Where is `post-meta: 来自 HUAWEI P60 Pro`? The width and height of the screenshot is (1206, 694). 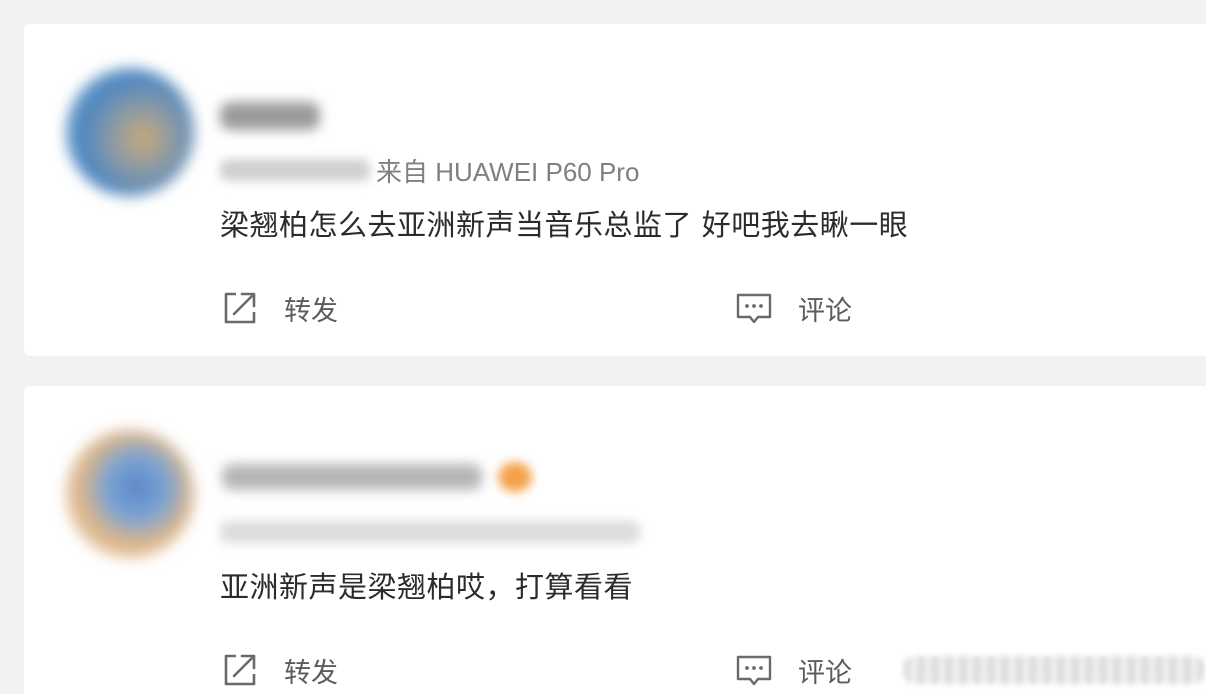
post-meta: 来自 HUAWEI P60 Pro is located at coordinates (429, 170).